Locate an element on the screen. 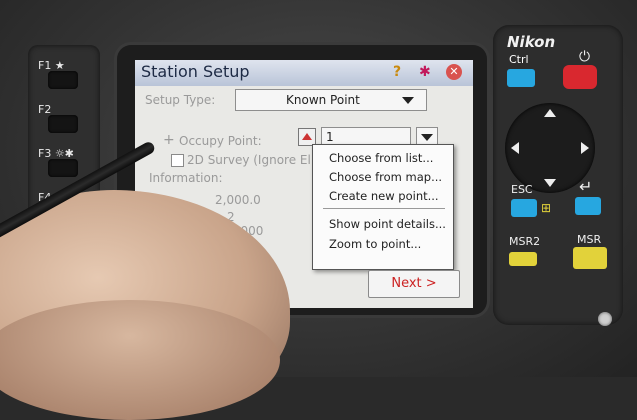  power-icon: ⏻ is located at coordinates (585, 57).